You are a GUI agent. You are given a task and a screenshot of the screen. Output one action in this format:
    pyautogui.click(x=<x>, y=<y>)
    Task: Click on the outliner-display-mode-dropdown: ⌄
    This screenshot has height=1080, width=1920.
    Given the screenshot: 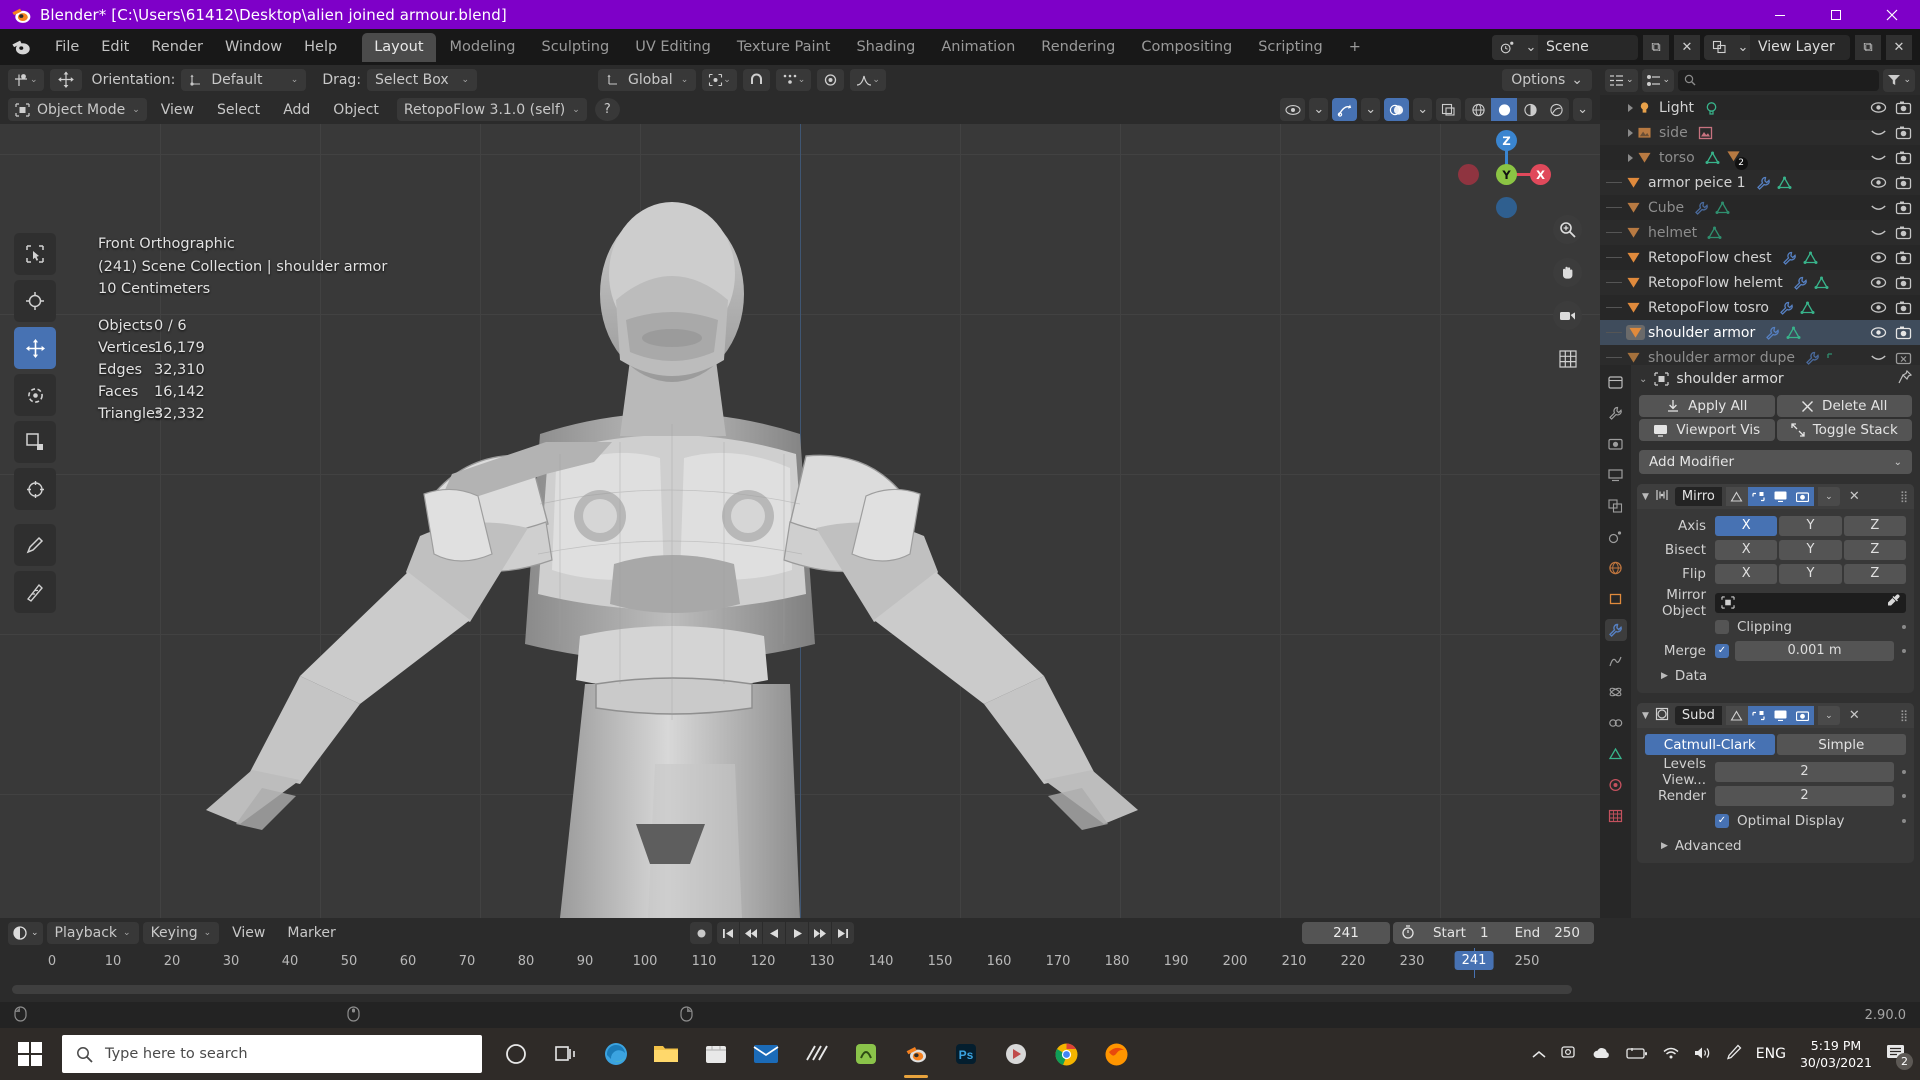 What is the action you would take?
    pyautogui.click(x=1658, y=80)
    